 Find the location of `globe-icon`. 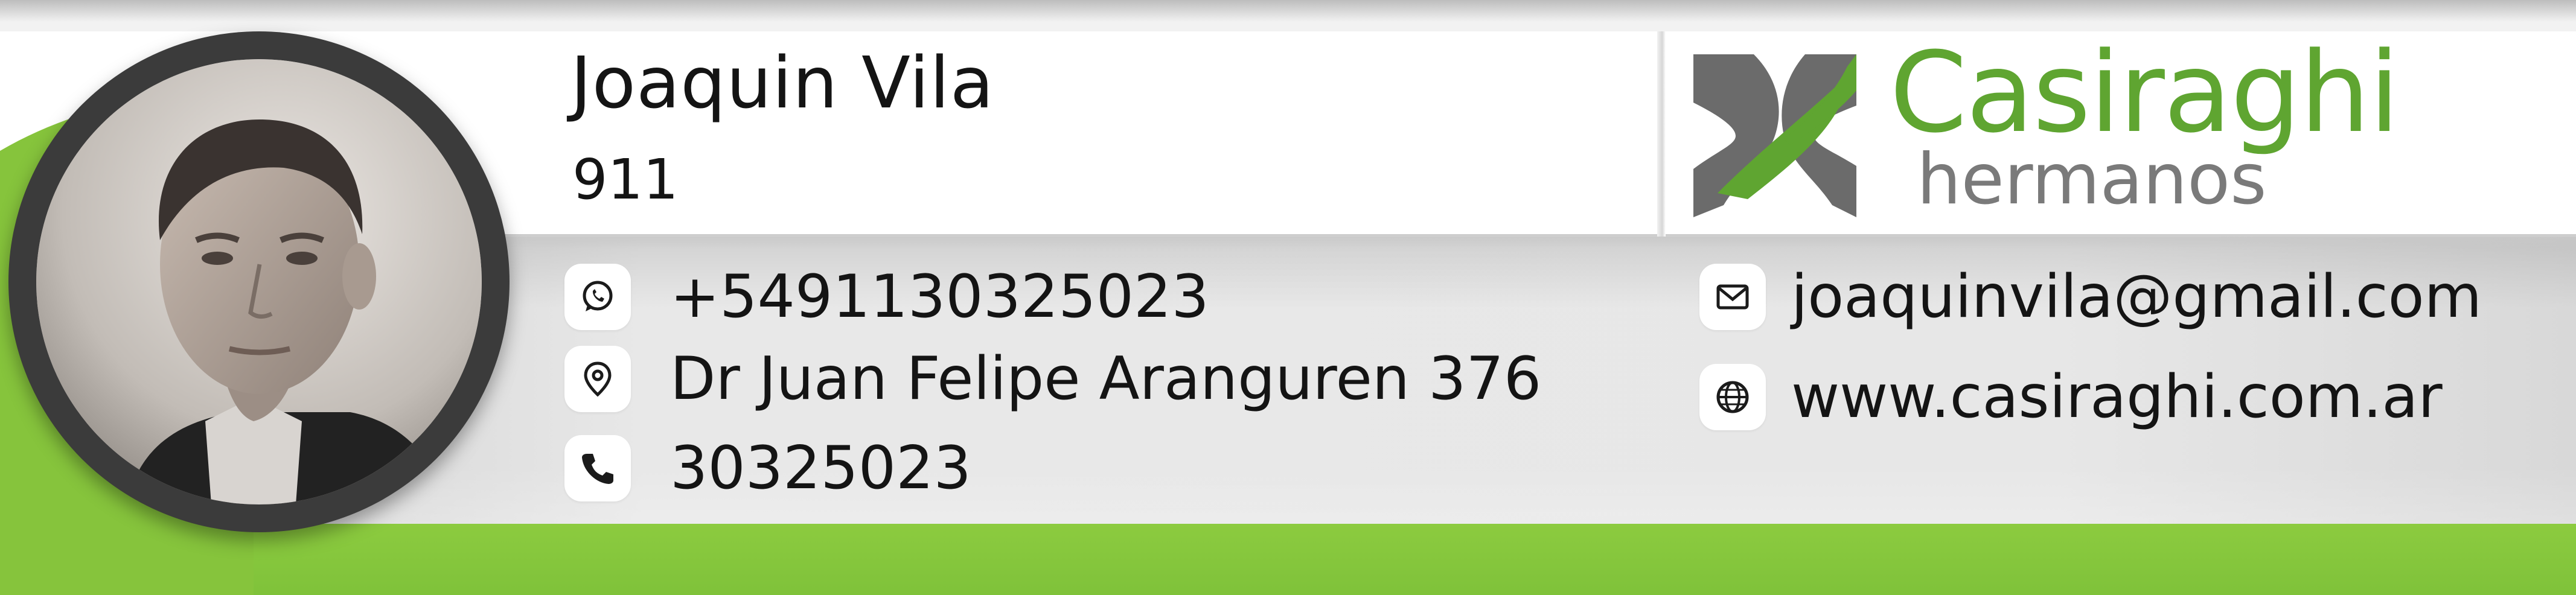

globe-icon is located at coordinates (1732, 397).